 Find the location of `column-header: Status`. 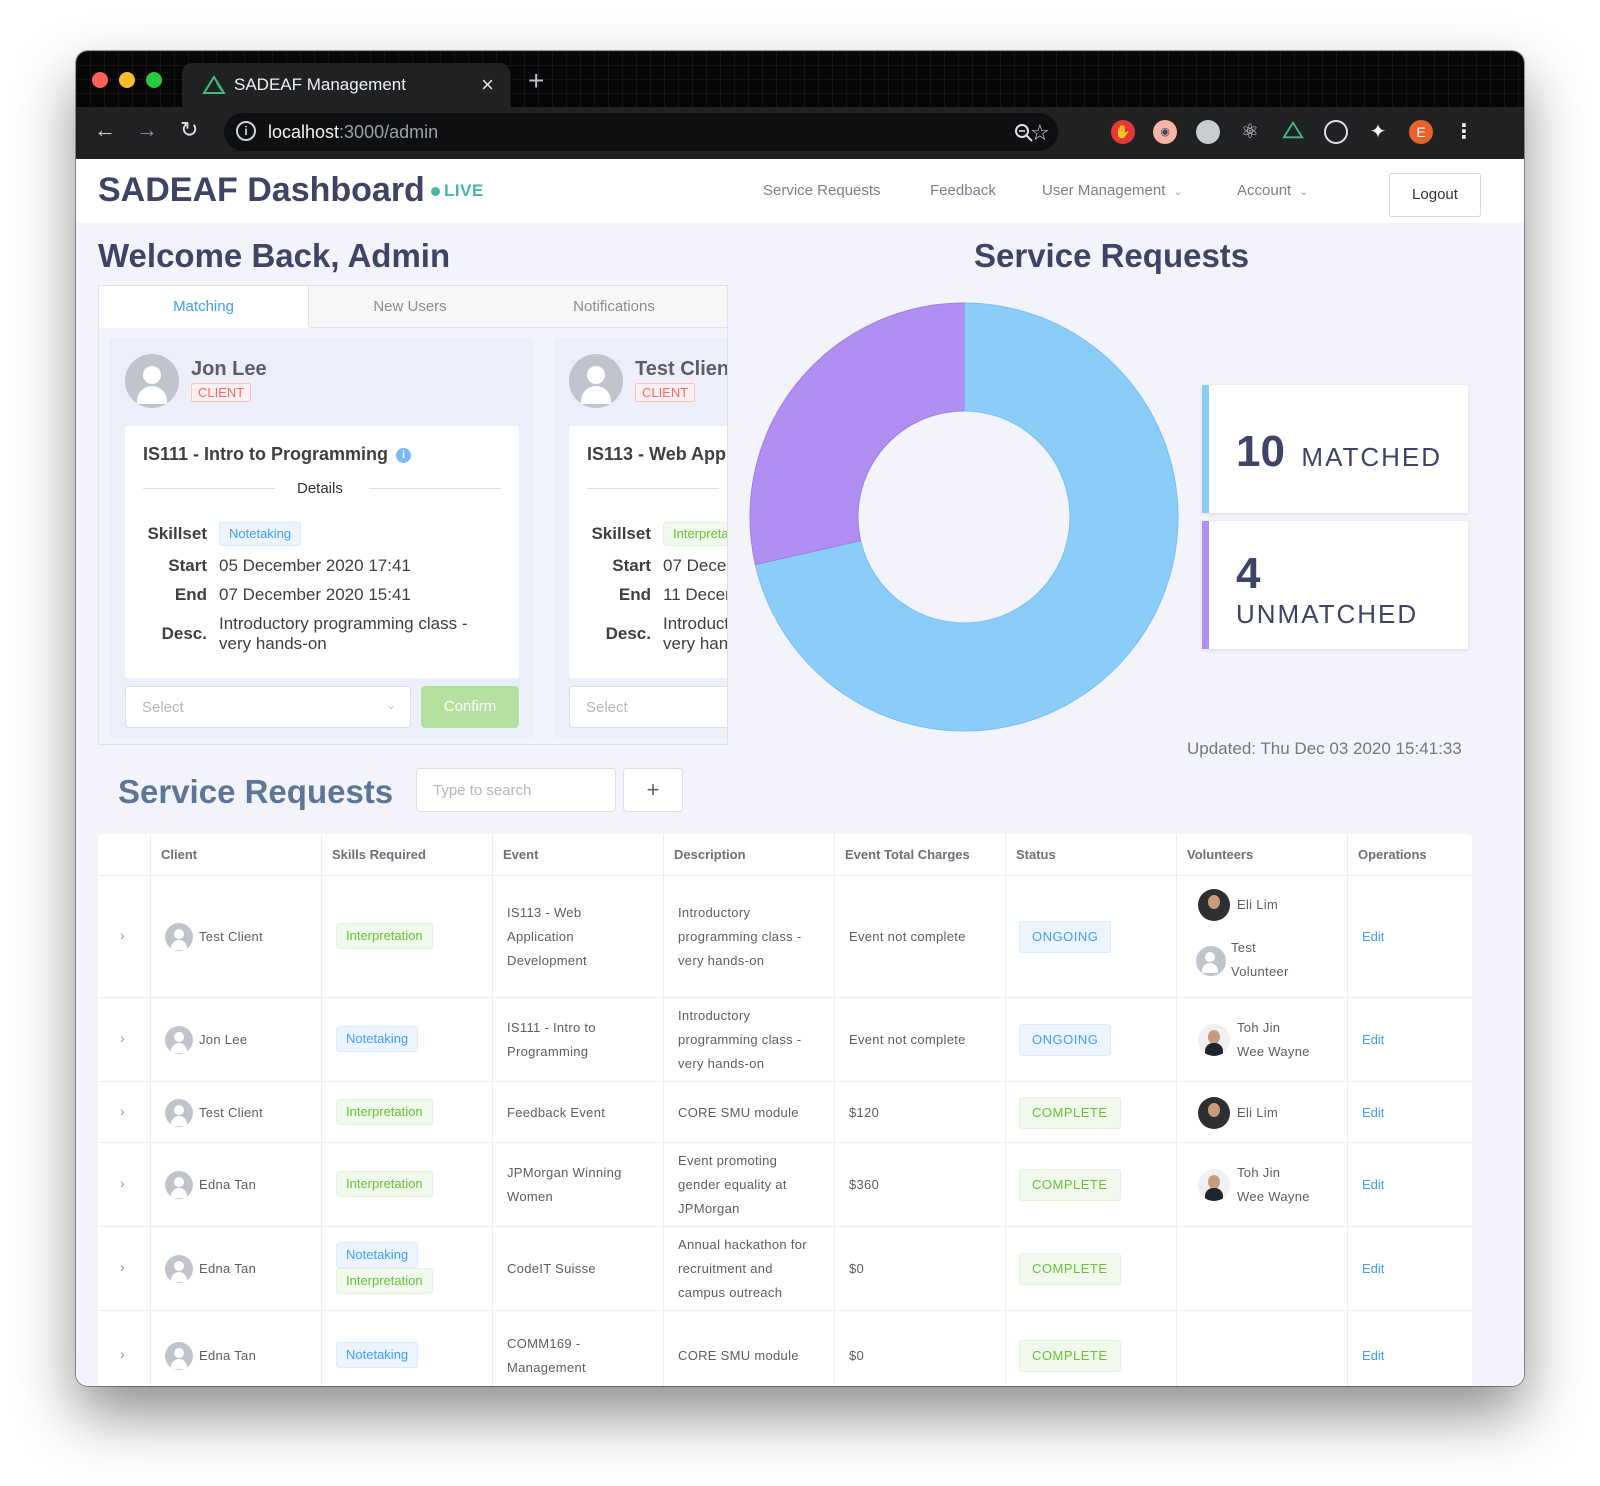

column-header: Status is located at coordinates (1030, 855).